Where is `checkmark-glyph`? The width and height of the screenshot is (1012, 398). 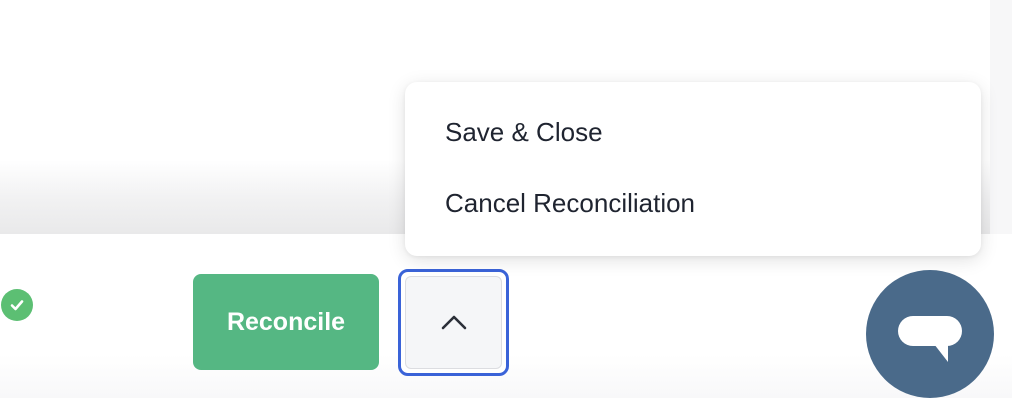 checkmark-glyph is located at coordinates (17, 305).